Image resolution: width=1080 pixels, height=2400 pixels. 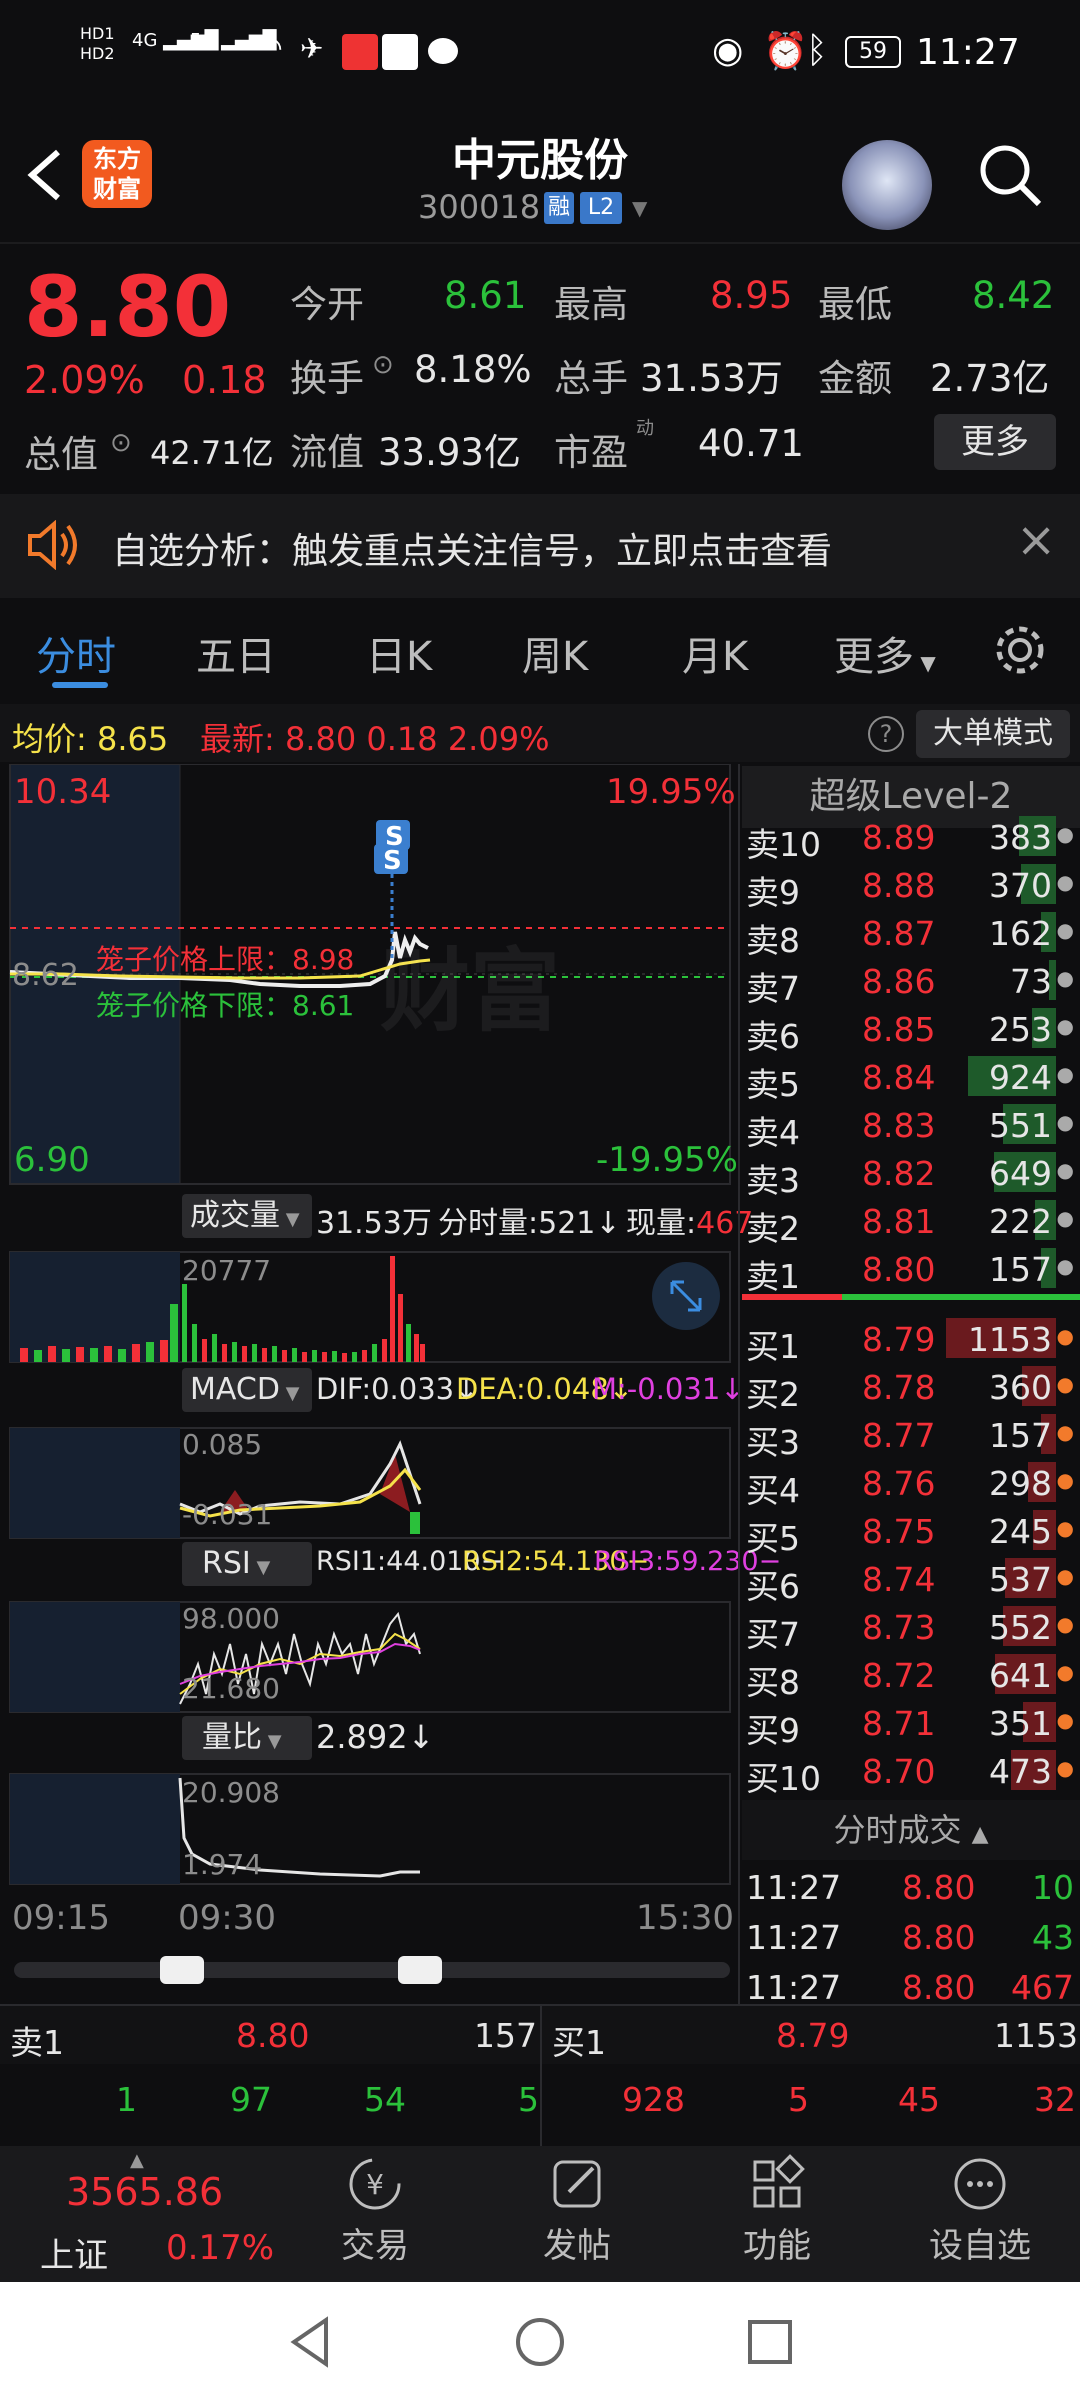 What do you see at coordinates (911, 1126) in the screenshot?
I see `ask-row: 卖4 8.83 551 ●` at bounding box center [911, 1126].